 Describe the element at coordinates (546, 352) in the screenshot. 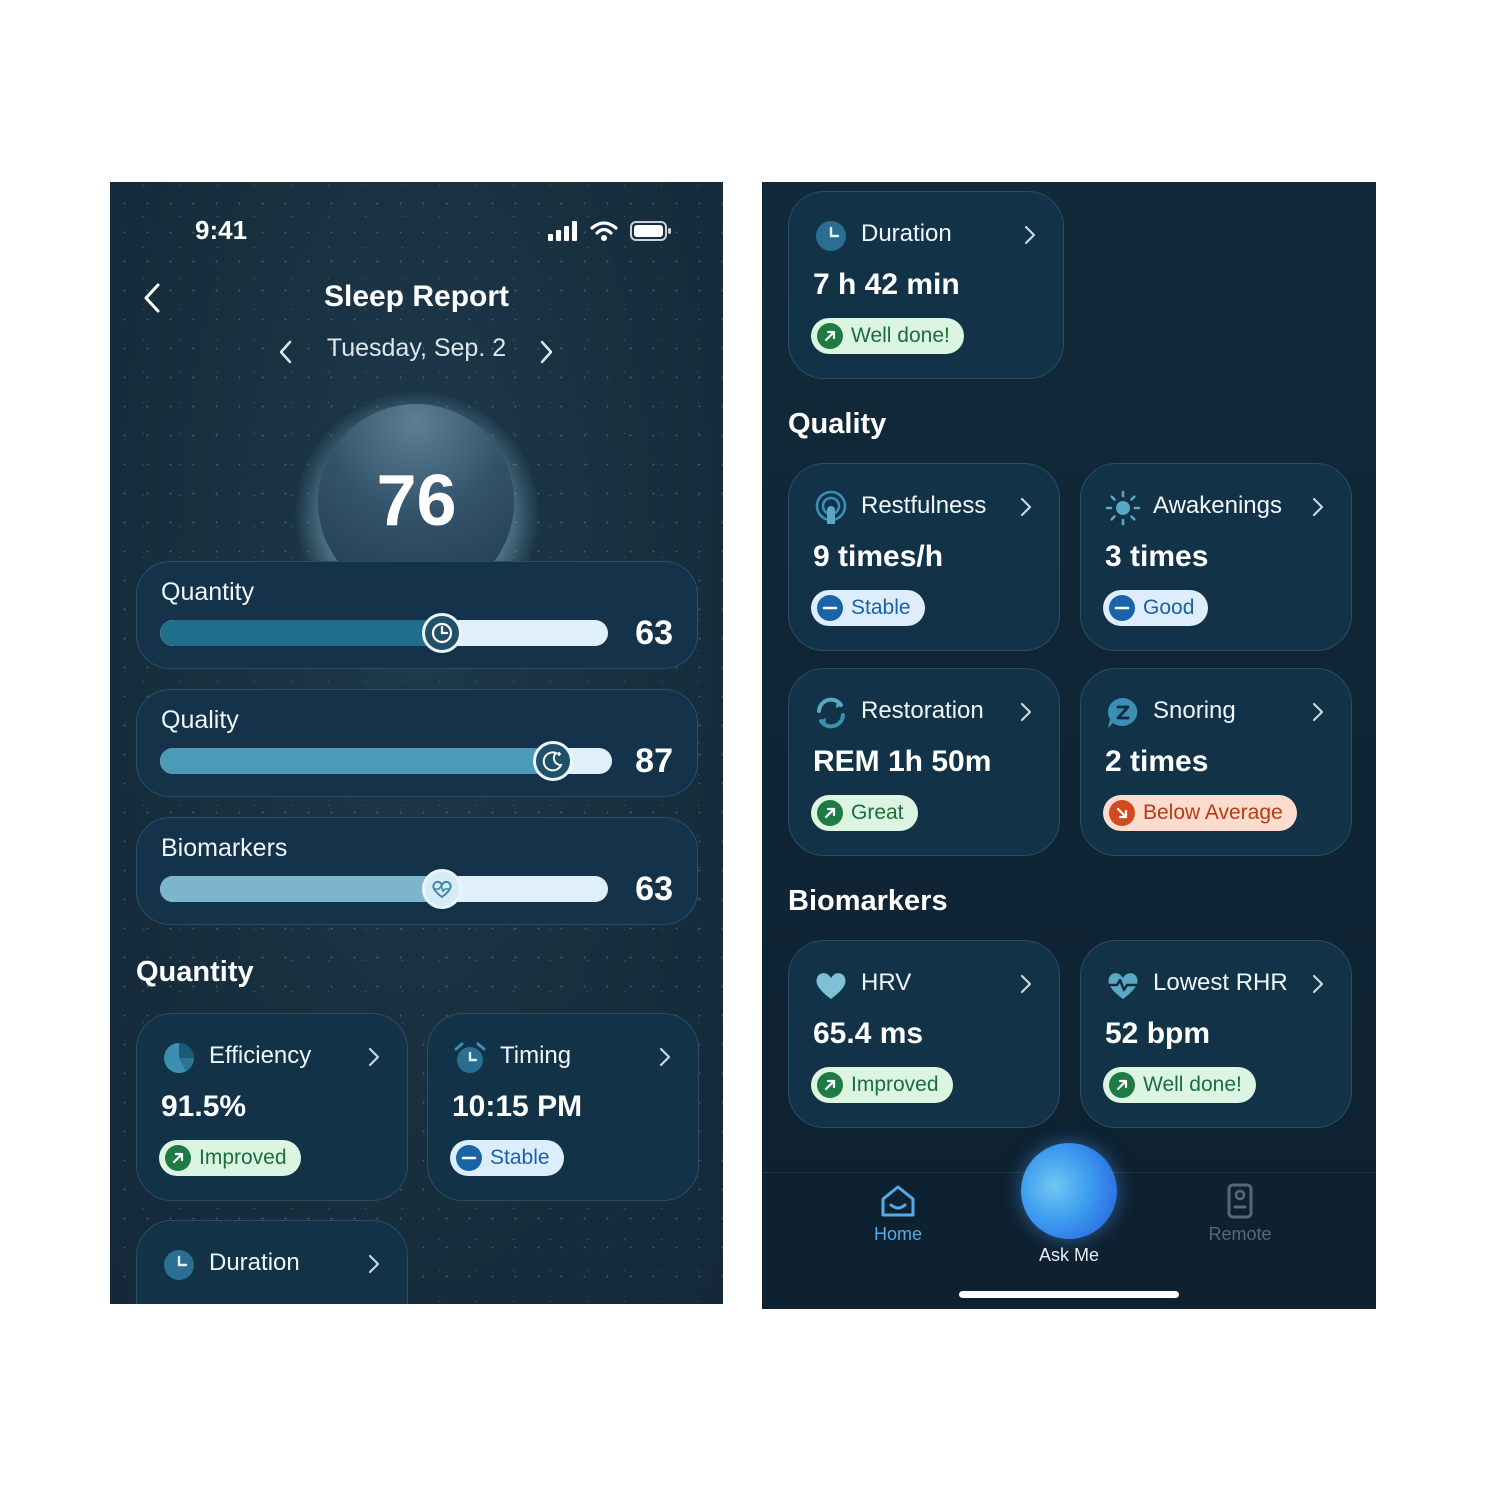

I see `next-date-chevron-icon` at that location.